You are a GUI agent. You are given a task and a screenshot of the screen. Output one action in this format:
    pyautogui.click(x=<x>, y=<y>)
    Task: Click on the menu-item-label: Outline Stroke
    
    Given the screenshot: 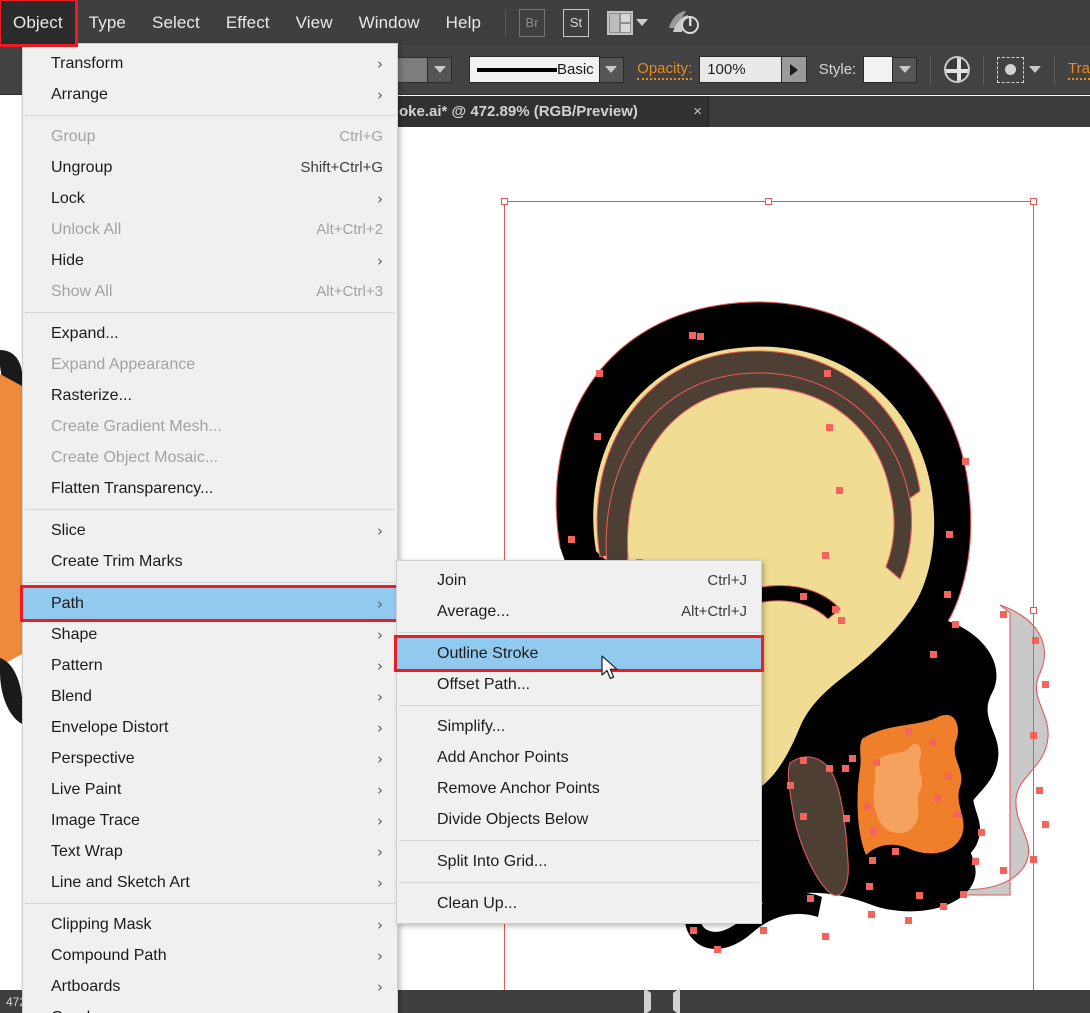 What is the action you would take?
    pyautogui.click(x=488, y=653)
    